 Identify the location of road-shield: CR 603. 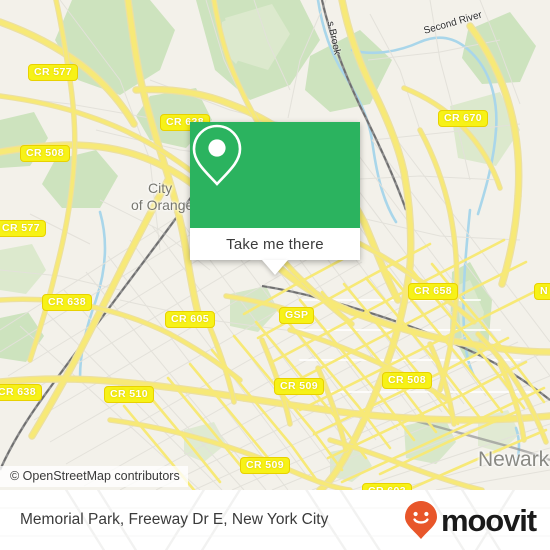
(387, 486).